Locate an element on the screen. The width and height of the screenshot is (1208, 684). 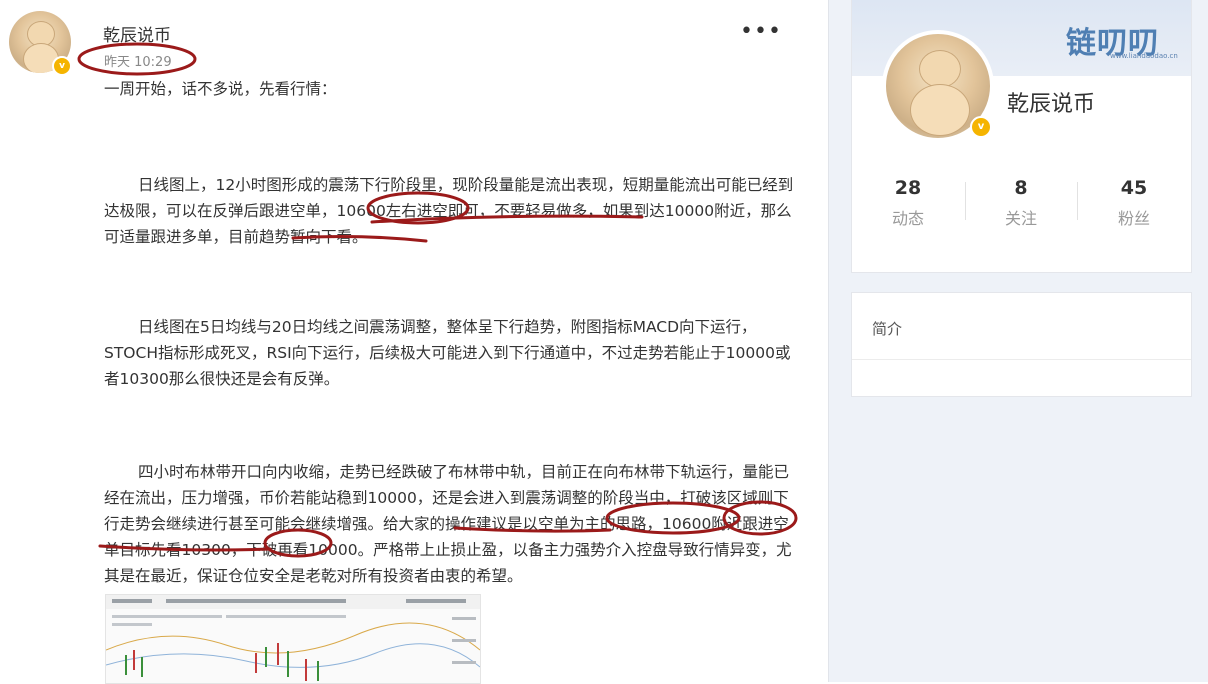
intro-title: 简介 is located at coordinates (887, 329).